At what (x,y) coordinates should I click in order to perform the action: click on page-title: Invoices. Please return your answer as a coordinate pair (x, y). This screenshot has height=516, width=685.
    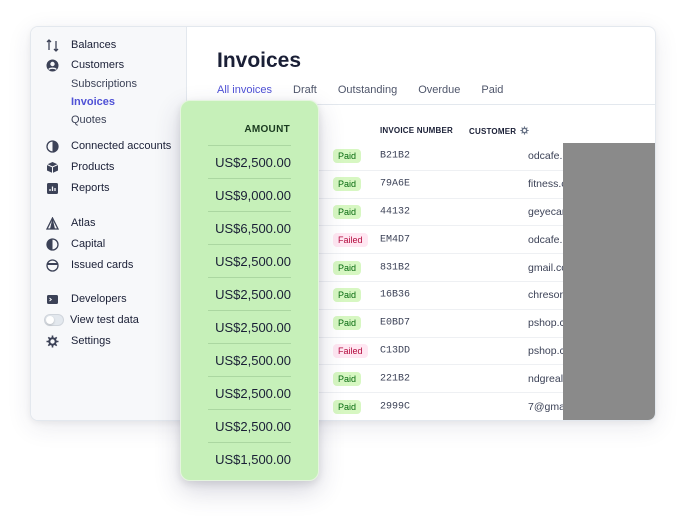
    Looking at the image, I should click on (259, 60).